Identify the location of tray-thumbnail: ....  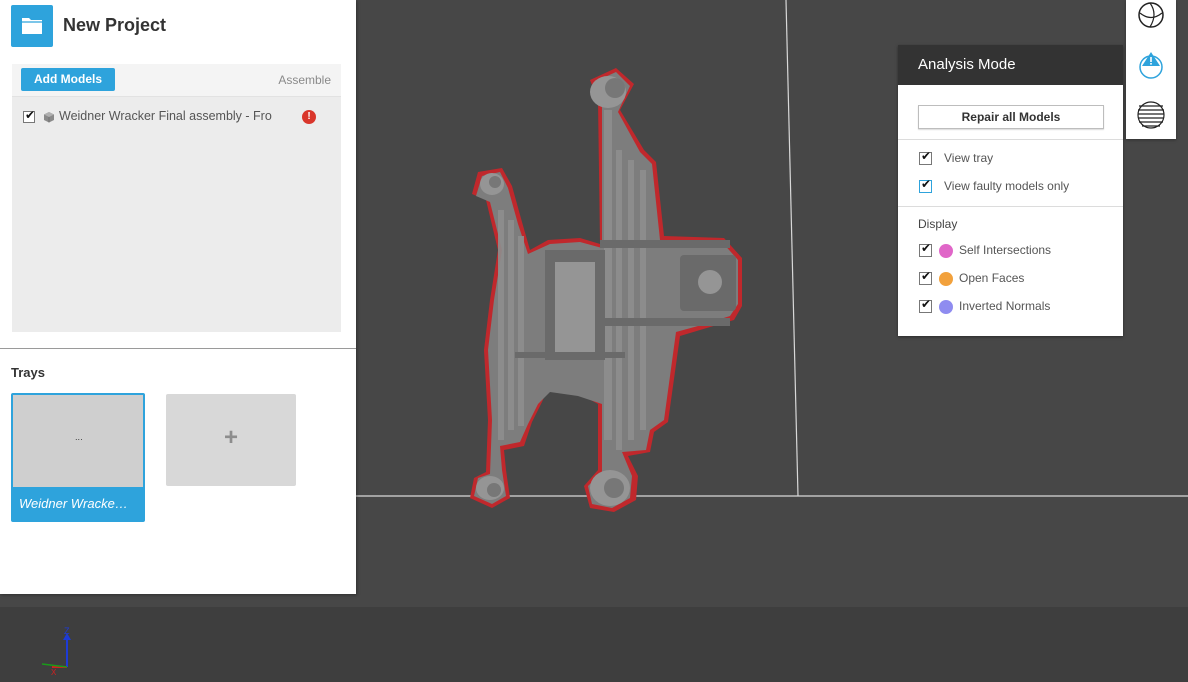
(78, 441).